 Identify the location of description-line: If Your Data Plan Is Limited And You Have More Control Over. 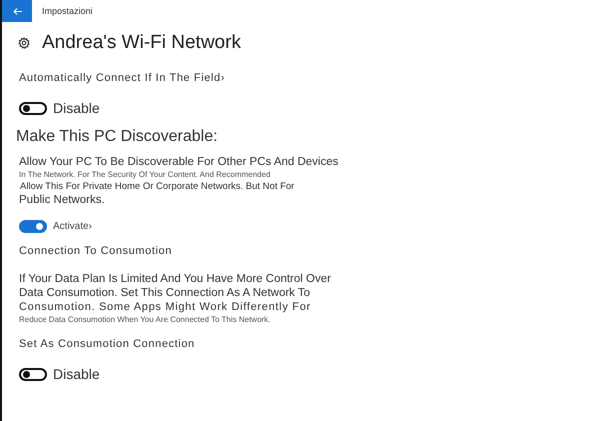
(175, 279).